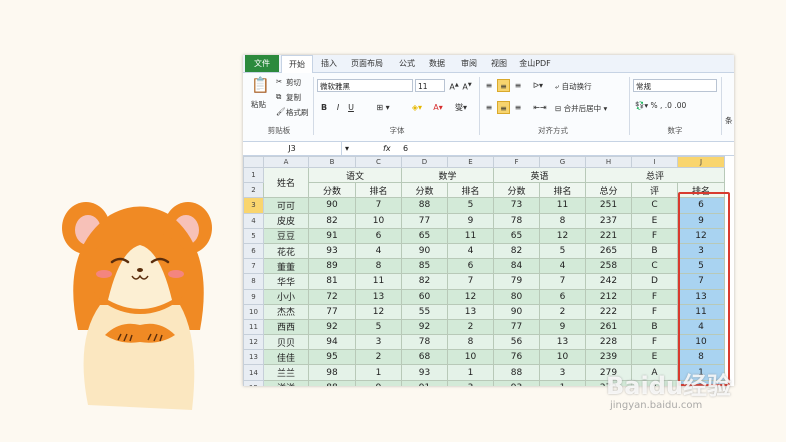 This screenshot has width=786, height=442. Describe the element at coordinates (253, 251) in the screenshot. I see `row-number: 6` at that location.